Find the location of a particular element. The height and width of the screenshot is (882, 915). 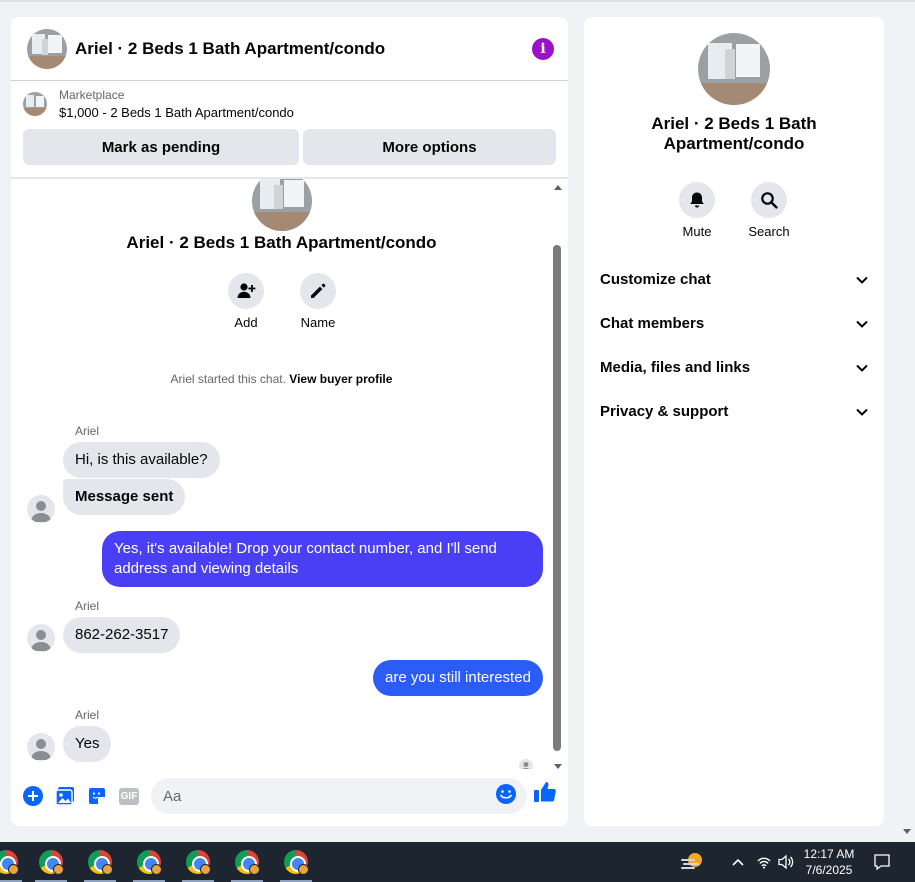

thumbs-up-icon is located at coordinates (545, 794).